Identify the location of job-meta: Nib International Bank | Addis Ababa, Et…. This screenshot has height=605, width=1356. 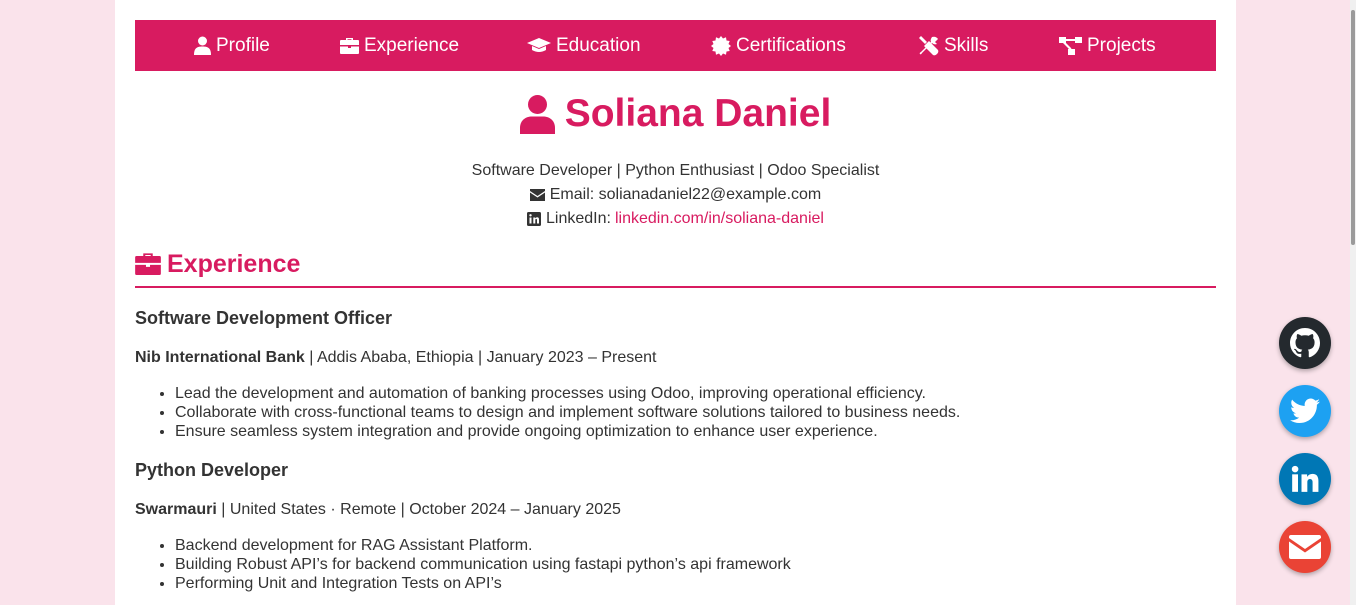
(395, 358).